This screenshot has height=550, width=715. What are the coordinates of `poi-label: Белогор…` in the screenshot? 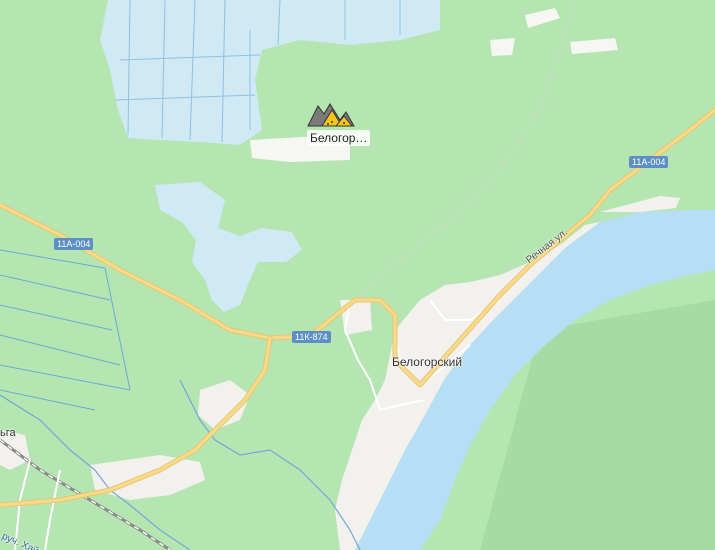 It's located at (339, 138).